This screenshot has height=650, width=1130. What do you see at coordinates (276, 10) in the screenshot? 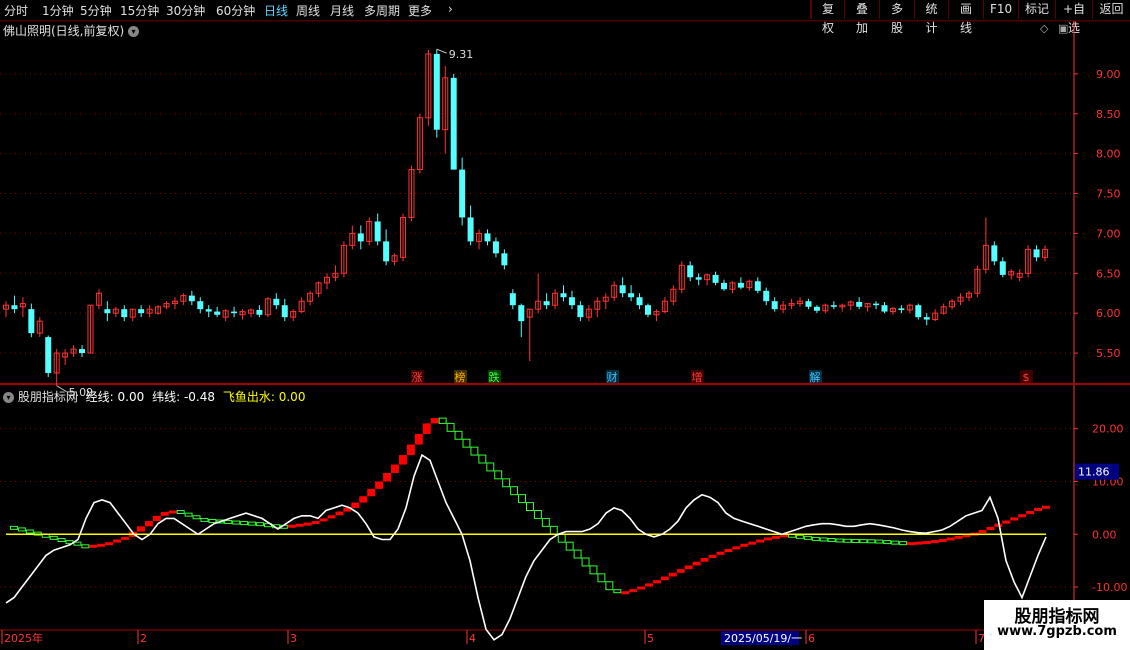
I see `timeframe-tab-6: 日线` at bounding box center [276, 10].